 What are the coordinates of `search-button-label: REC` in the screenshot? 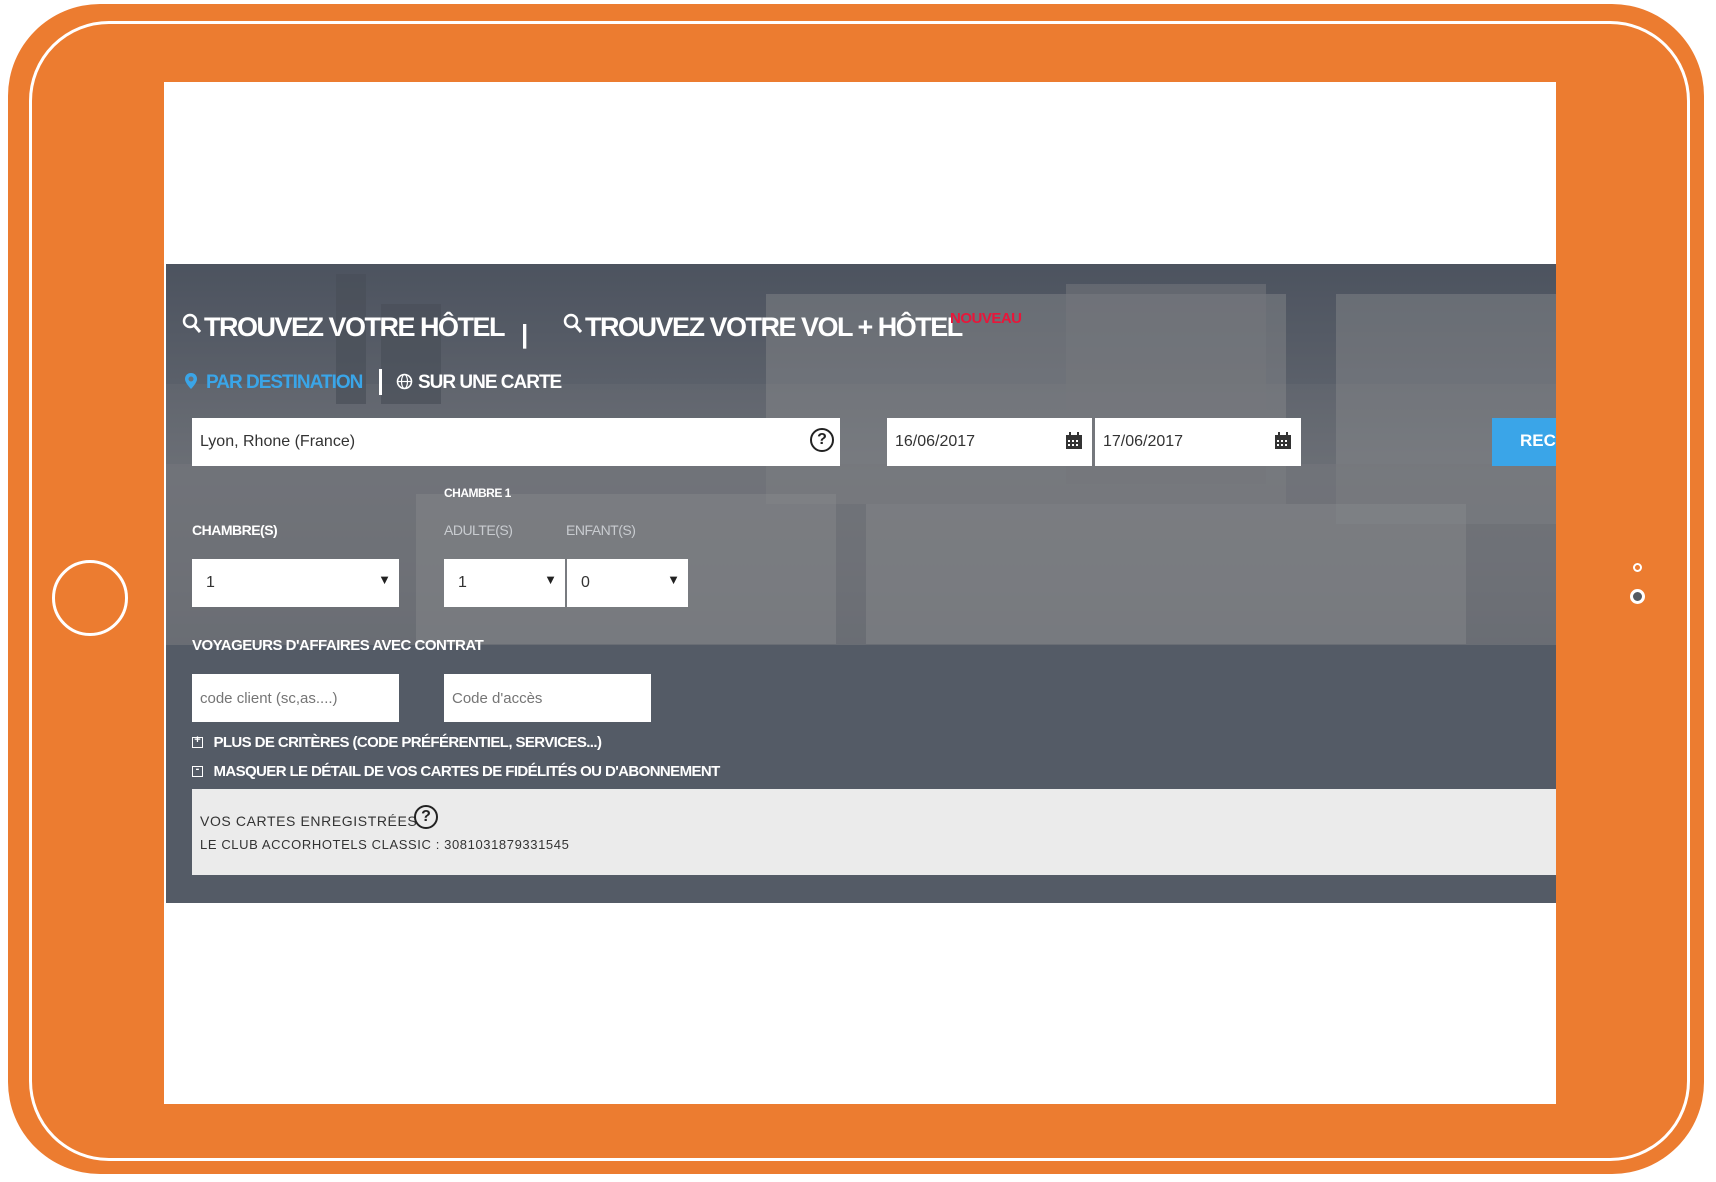 It's located at (1538, 440).